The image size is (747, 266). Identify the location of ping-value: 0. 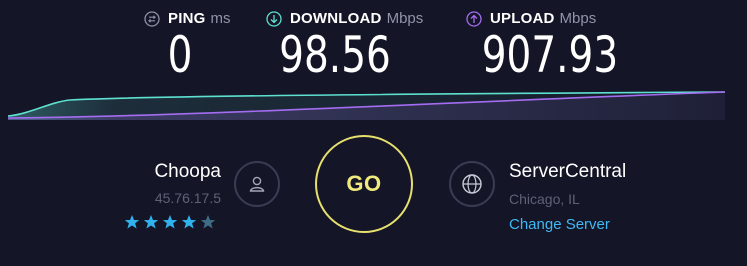
(180, 55).